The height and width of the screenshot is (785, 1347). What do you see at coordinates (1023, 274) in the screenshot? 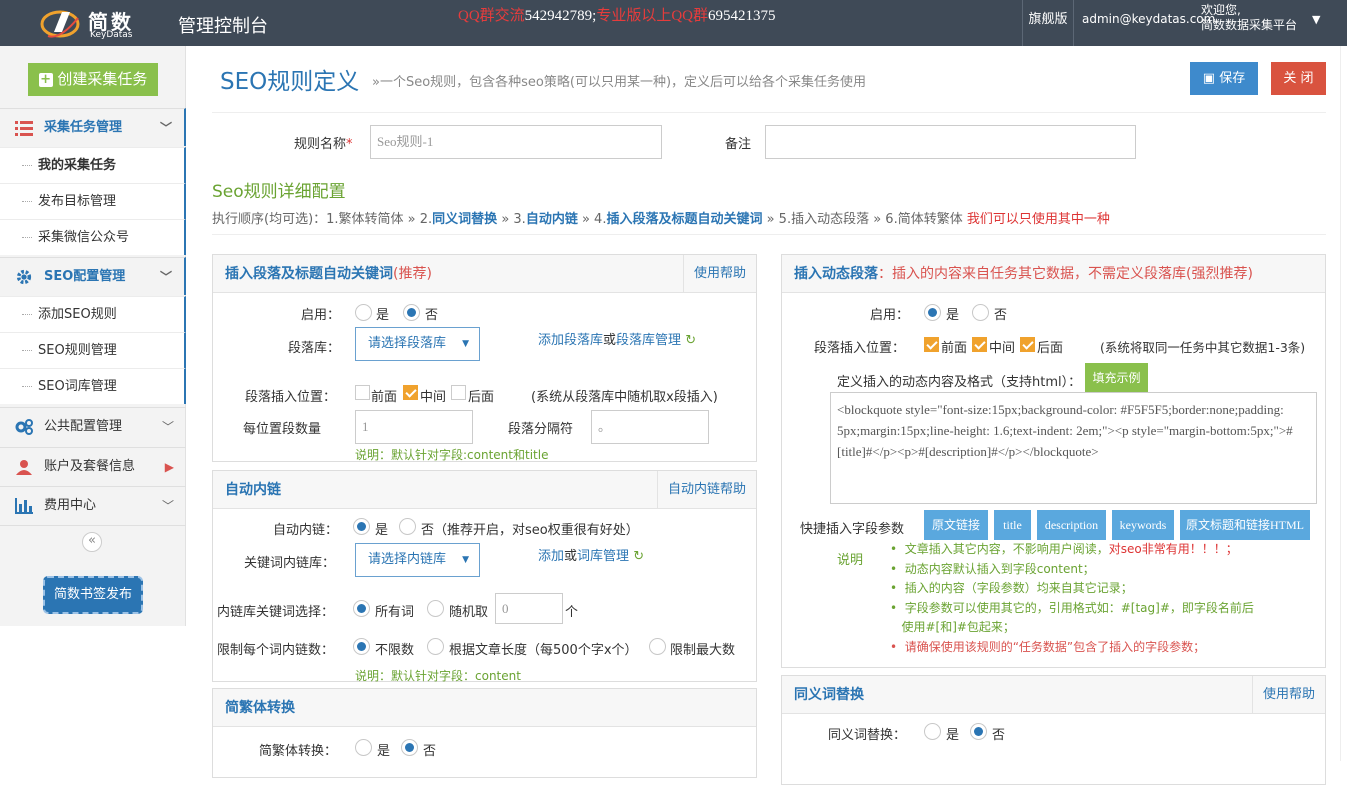
I see `panel-title: 插入动态段落：插入的内容来自任务其它数据，不需定义段落库(强烈推荐)` at bounding box center [1023, 274].